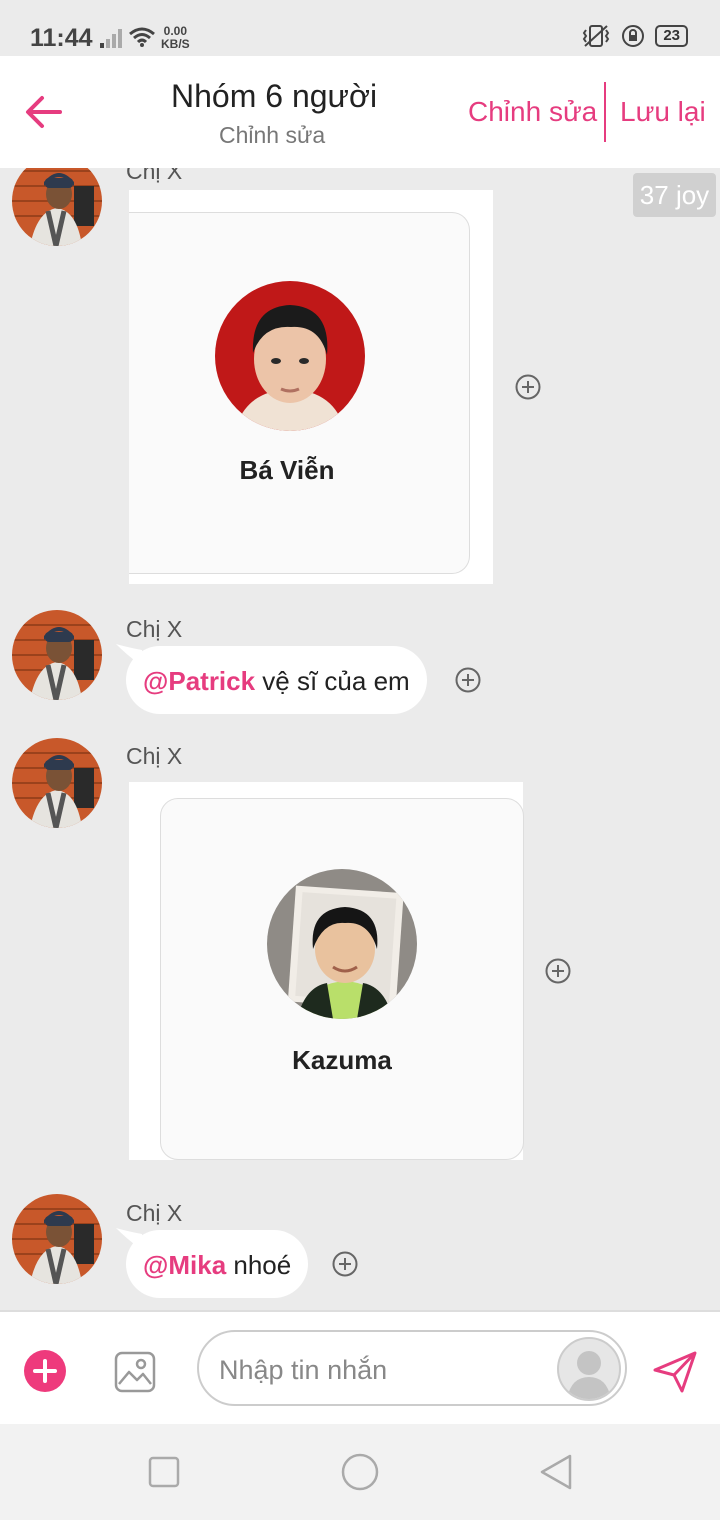  What do you see at coordinates (605, 112) in the screenshot?
I see `header-divider` at bounding box center [605, 112].